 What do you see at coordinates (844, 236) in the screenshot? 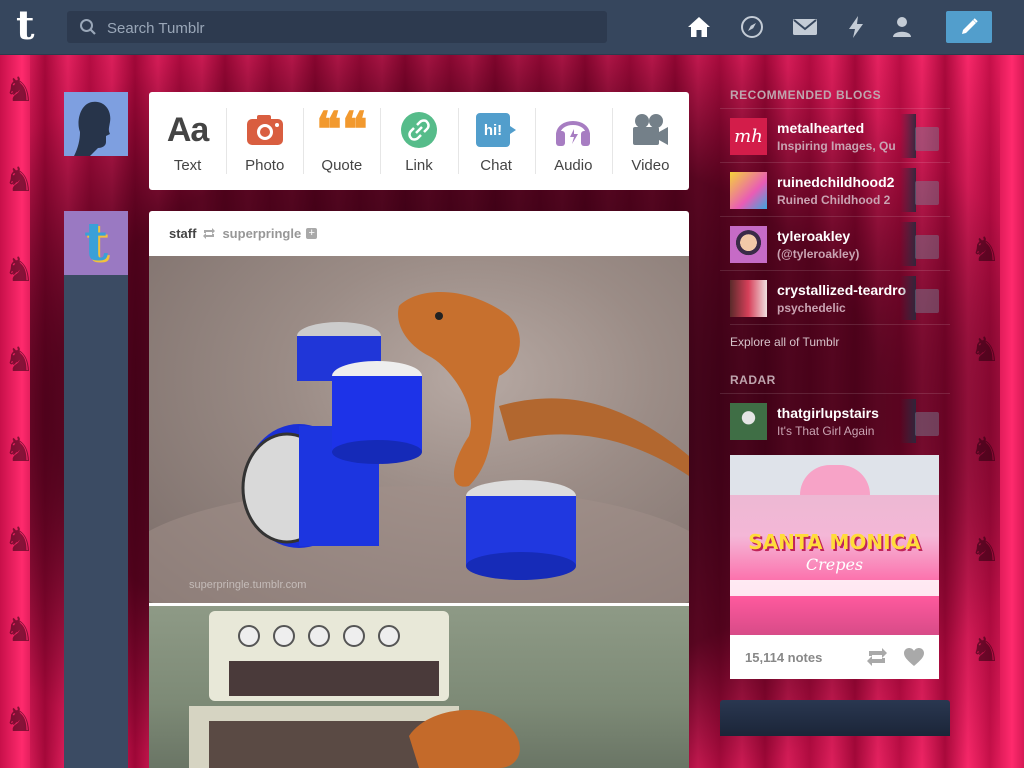
I see `blog-name: tyleroakley` at bounding box center [844, 236].